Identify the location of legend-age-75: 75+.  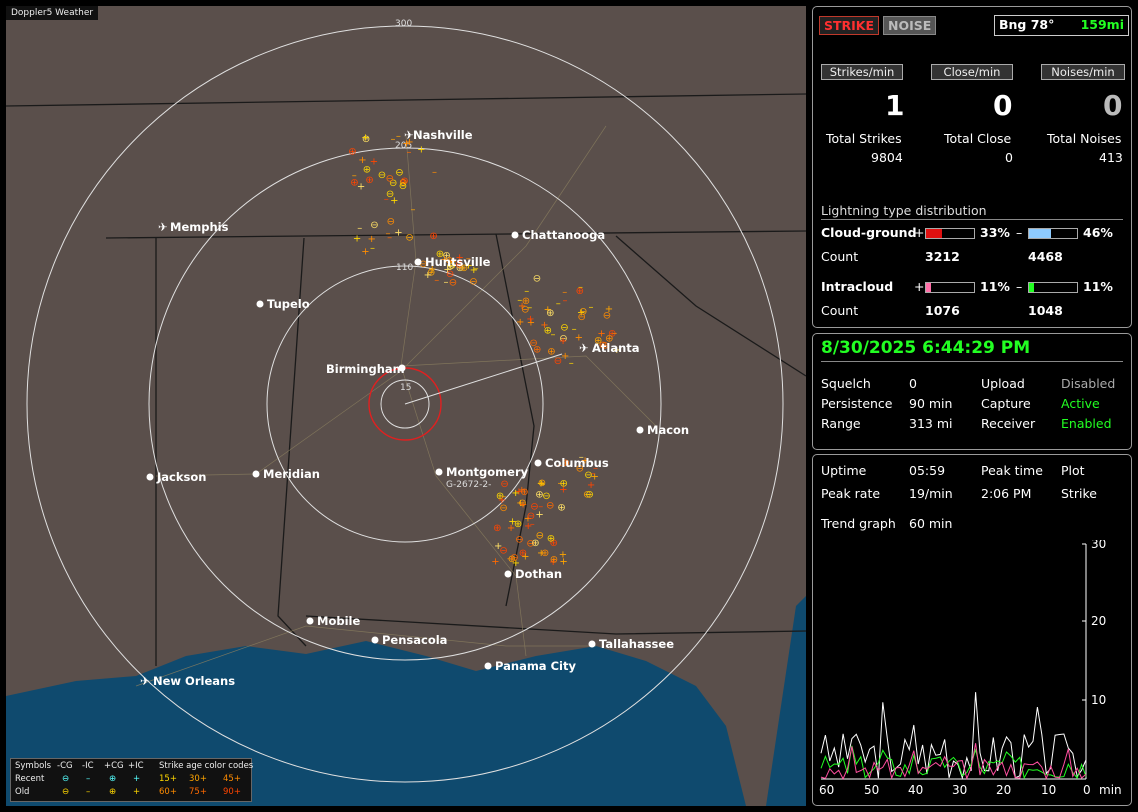
(198, 792).